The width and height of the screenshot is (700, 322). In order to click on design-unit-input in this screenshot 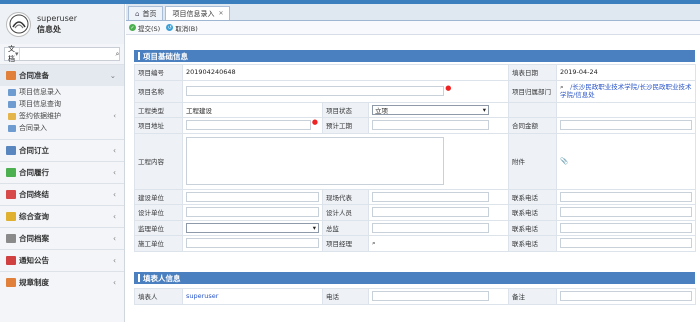, I will do `click(252, 212)`.